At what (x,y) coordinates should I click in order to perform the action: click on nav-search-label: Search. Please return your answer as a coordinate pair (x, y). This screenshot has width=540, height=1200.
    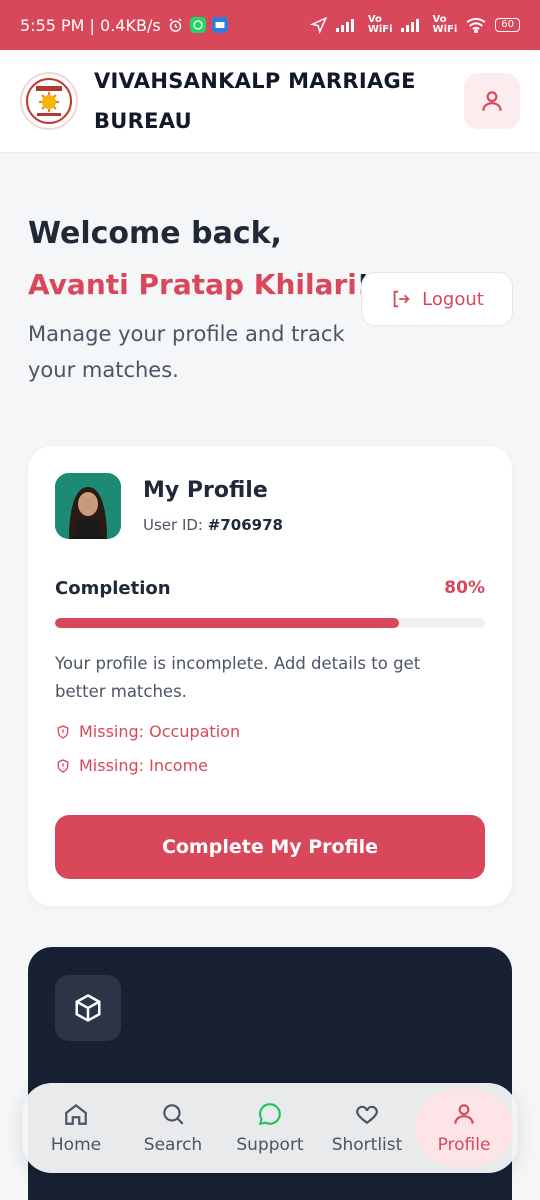
    Looking at the image, I should click on (173, 1145).